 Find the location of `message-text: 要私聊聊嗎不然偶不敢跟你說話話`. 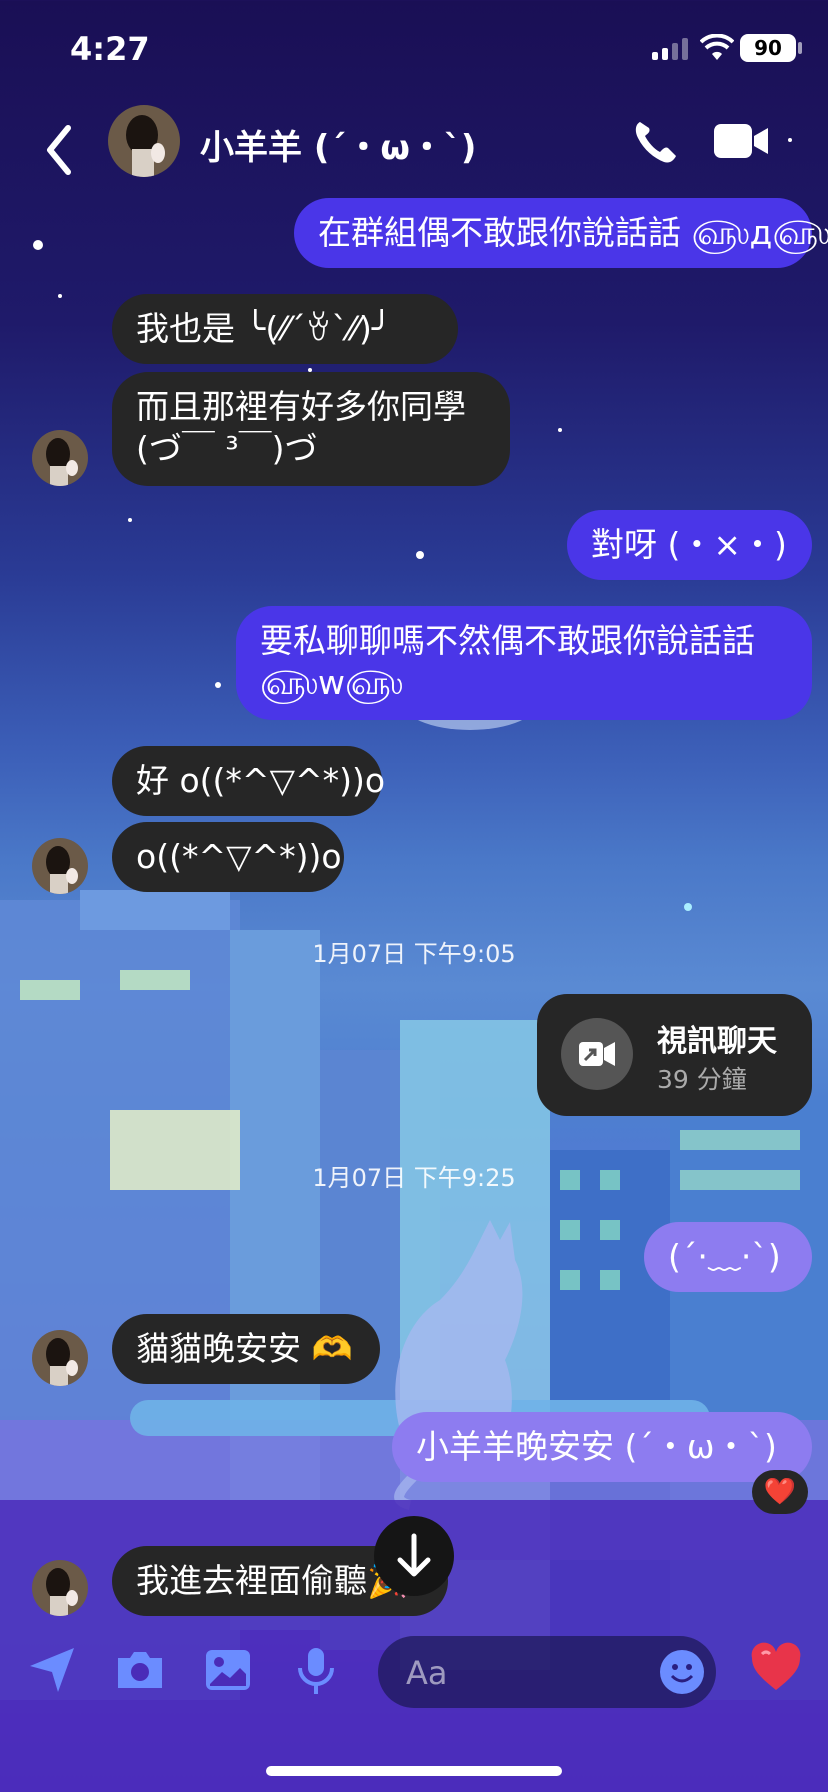

message-text: 要私聊聊嗎不然偶不敢跟你說話話 is located at coordinates (507, 640).